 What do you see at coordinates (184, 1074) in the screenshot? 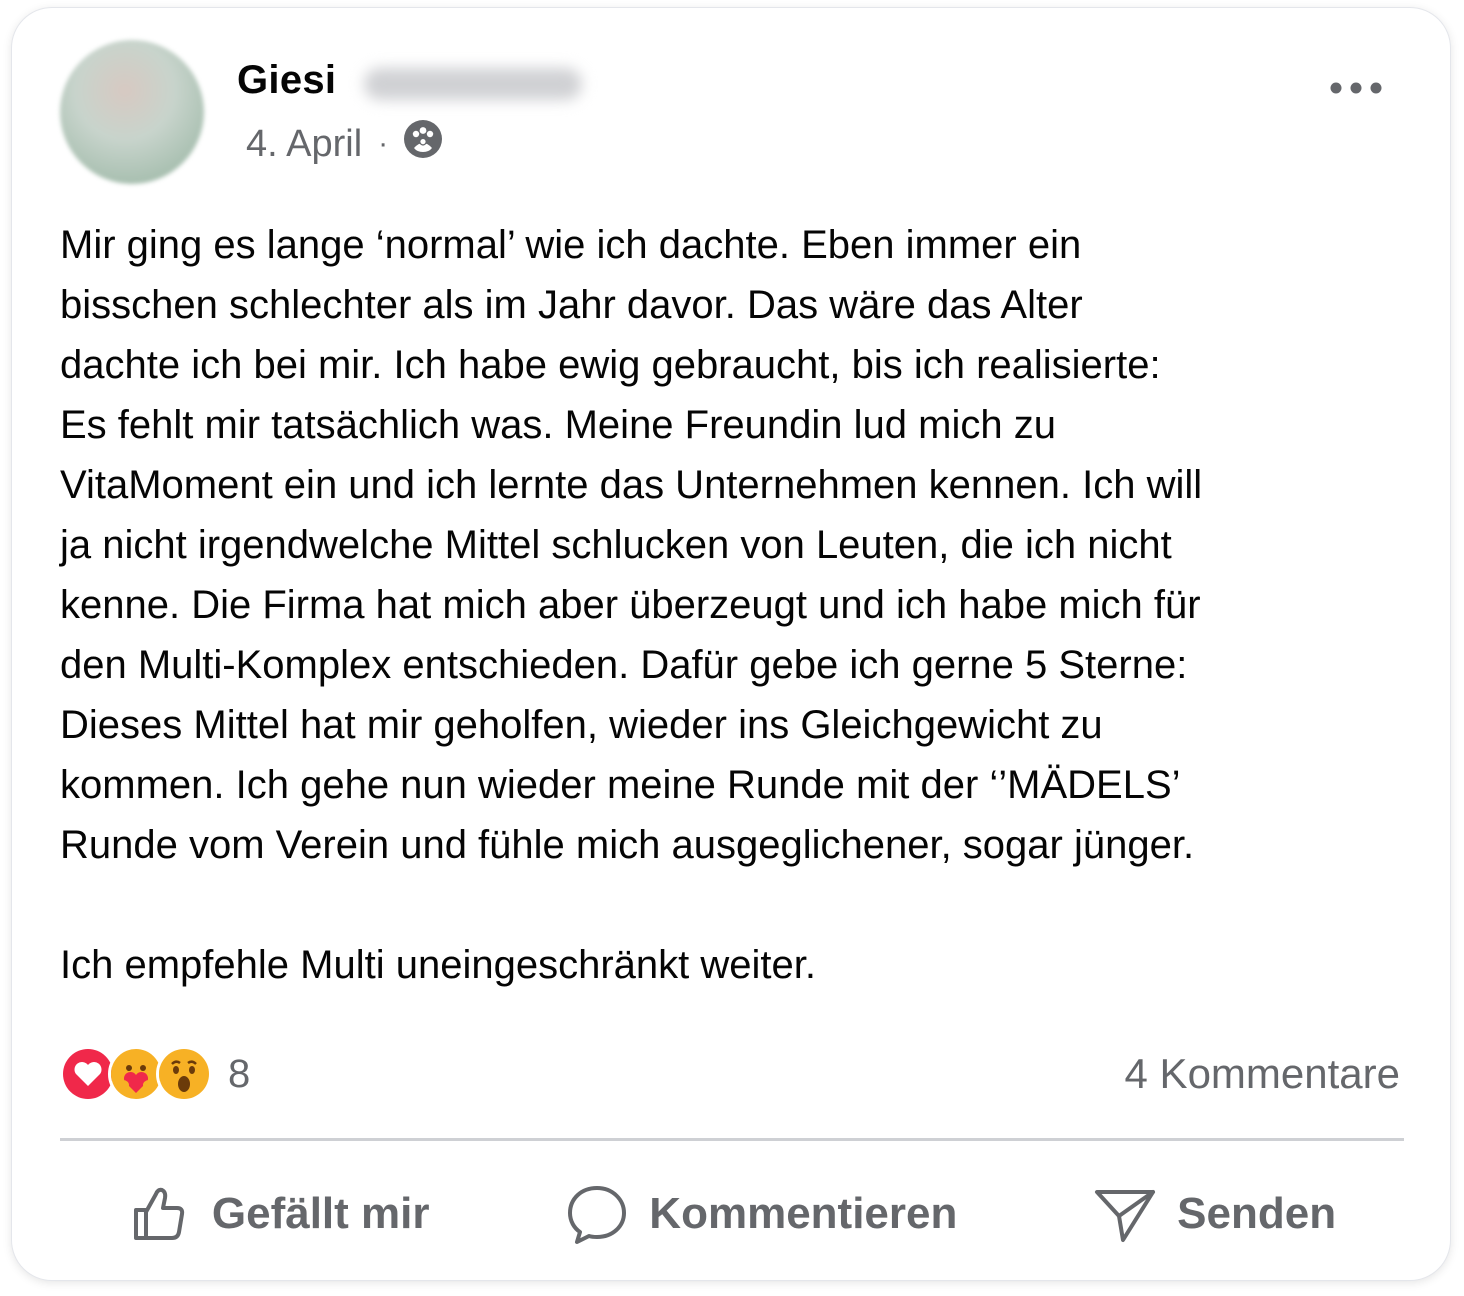
I see `wow-reaction-icon` at bounding box center [184, 1074].